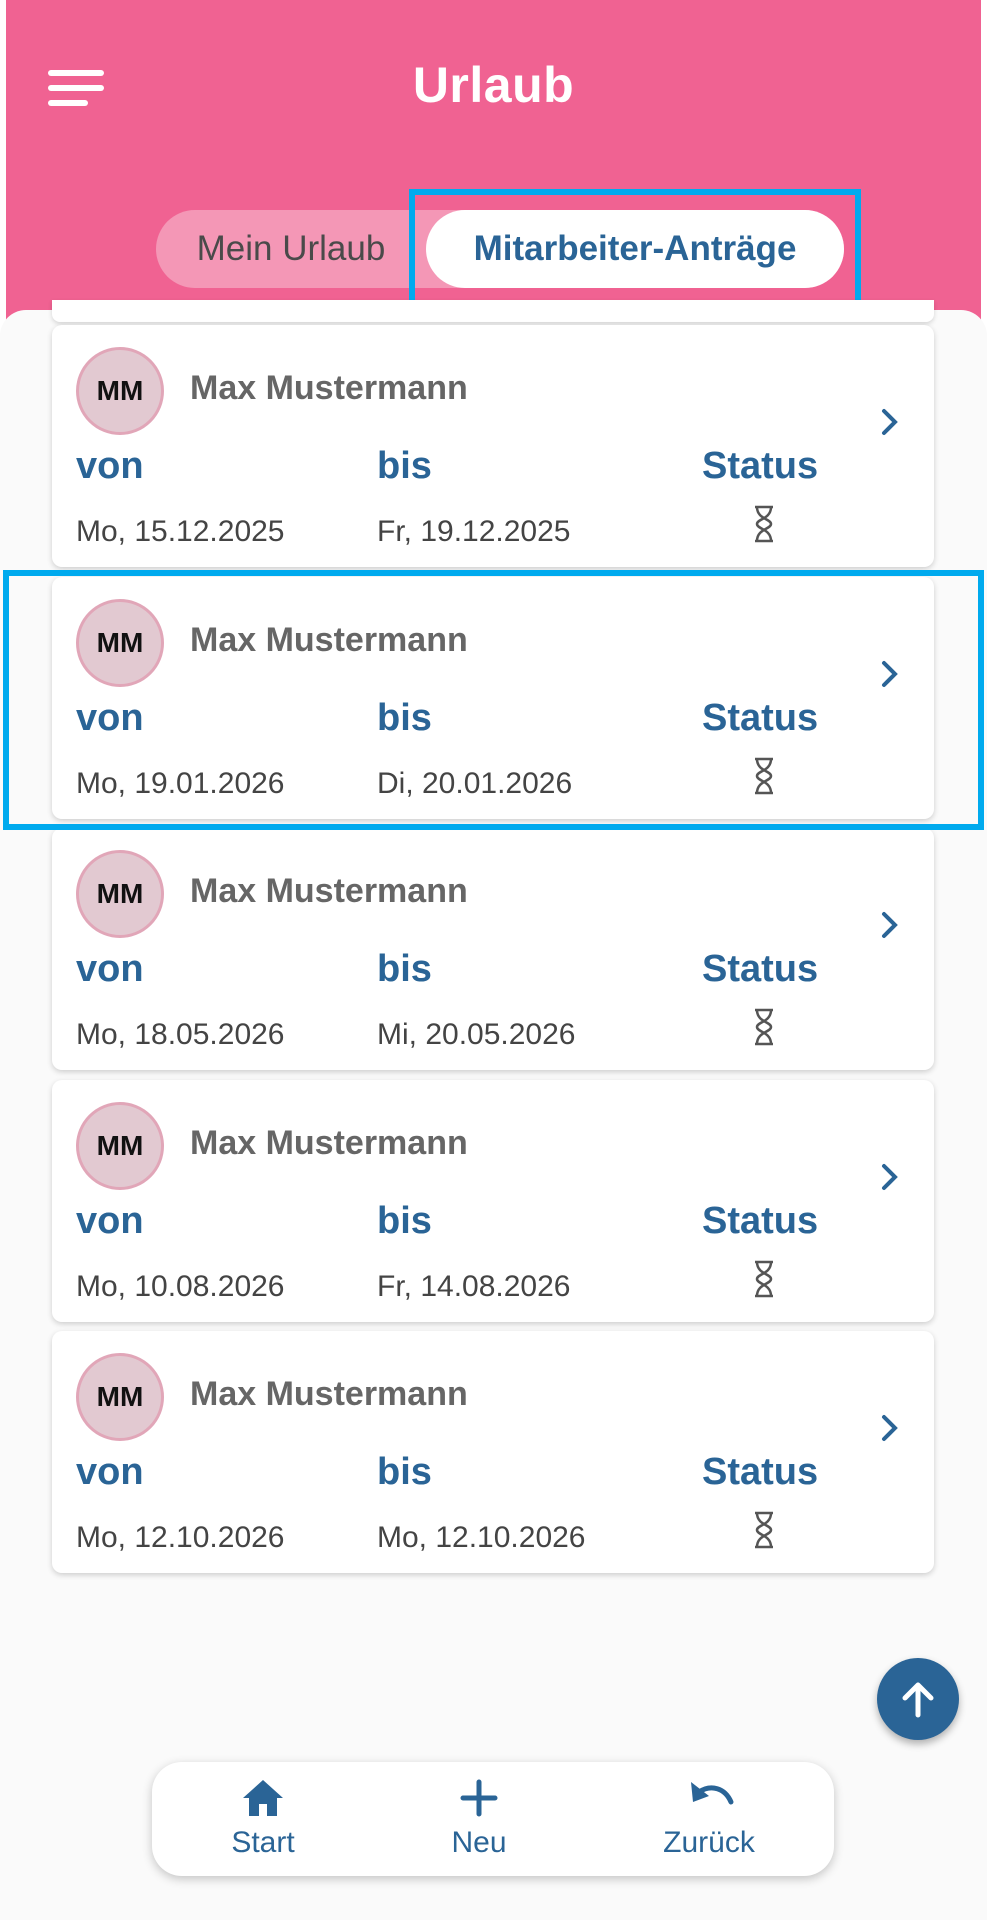  I want to click on undo-icon, so click(712, 1793).